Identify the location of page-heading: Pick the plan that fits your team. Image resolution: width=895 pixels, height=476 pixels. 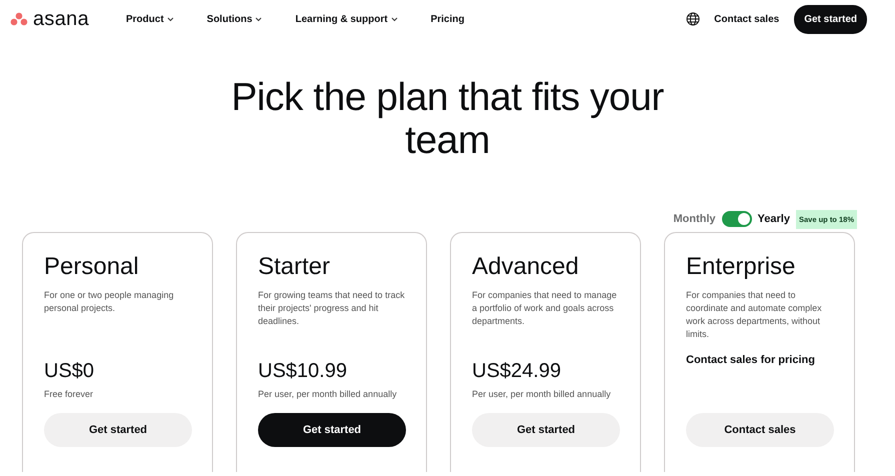
(447, 119).